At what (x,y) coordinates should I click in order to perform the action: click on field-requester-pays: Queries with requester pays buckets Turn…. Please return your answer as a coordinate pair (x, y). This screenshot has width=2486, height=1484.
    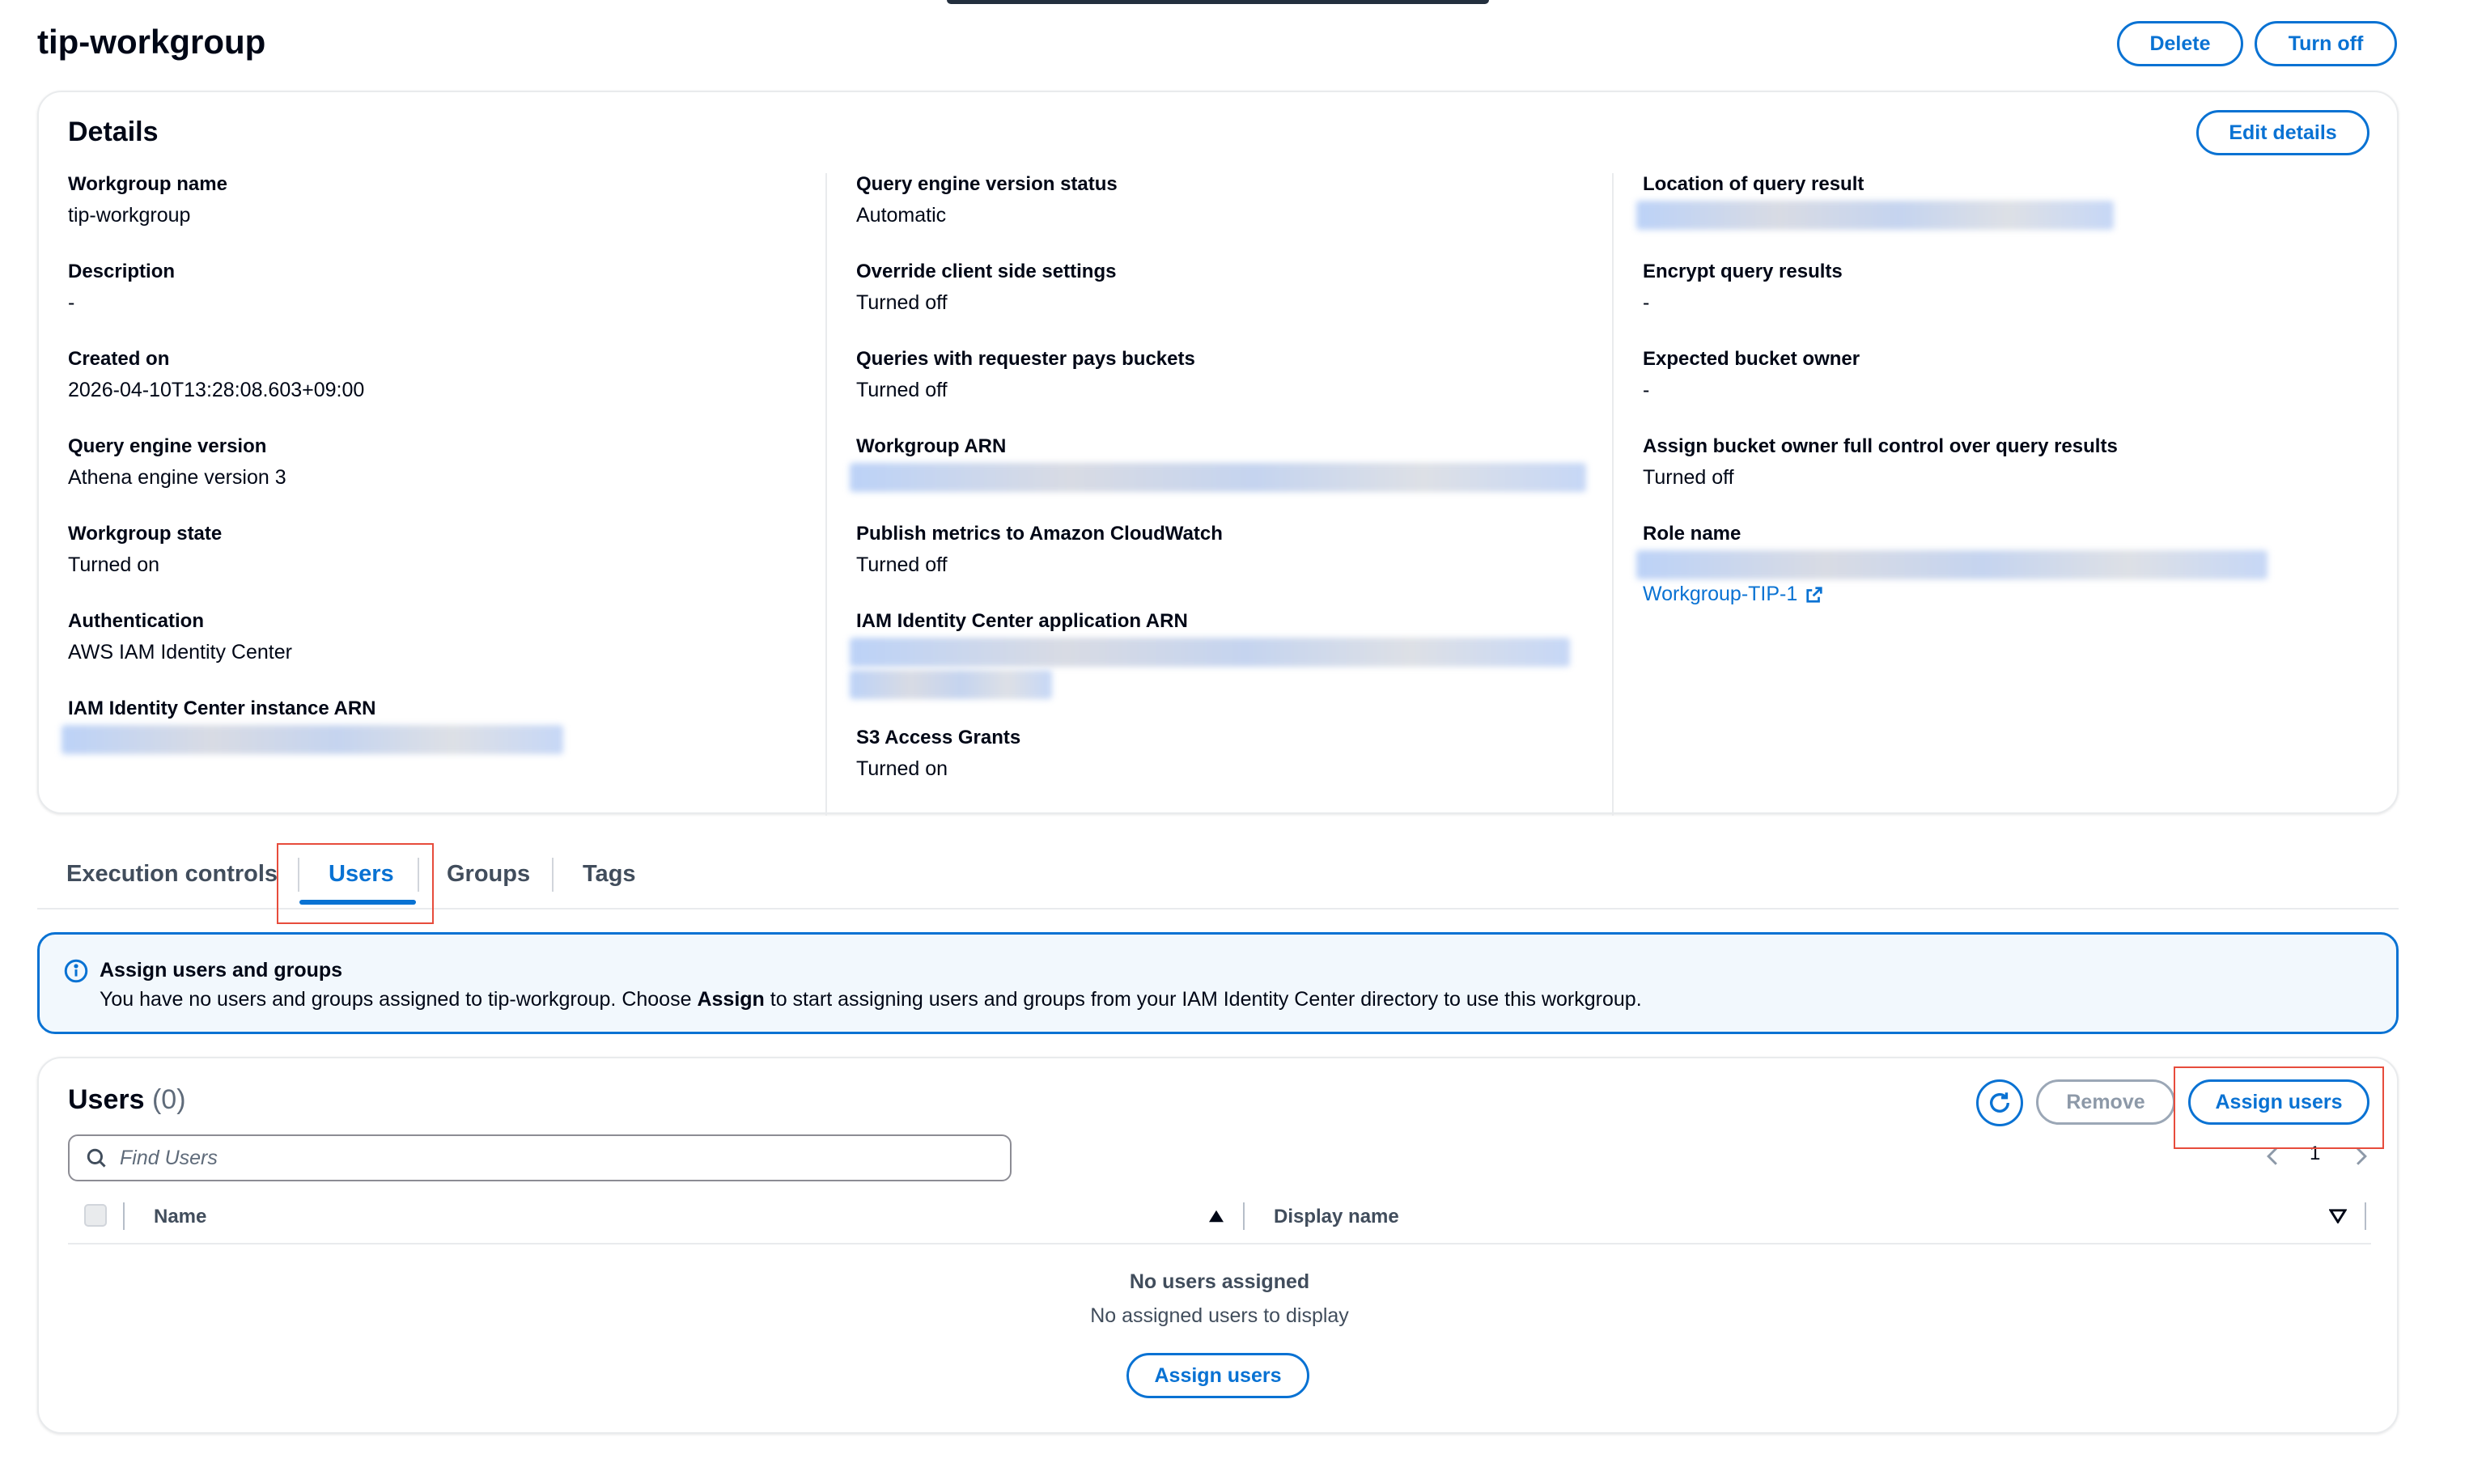
    Looking at the image, I should click on (1025, 374).